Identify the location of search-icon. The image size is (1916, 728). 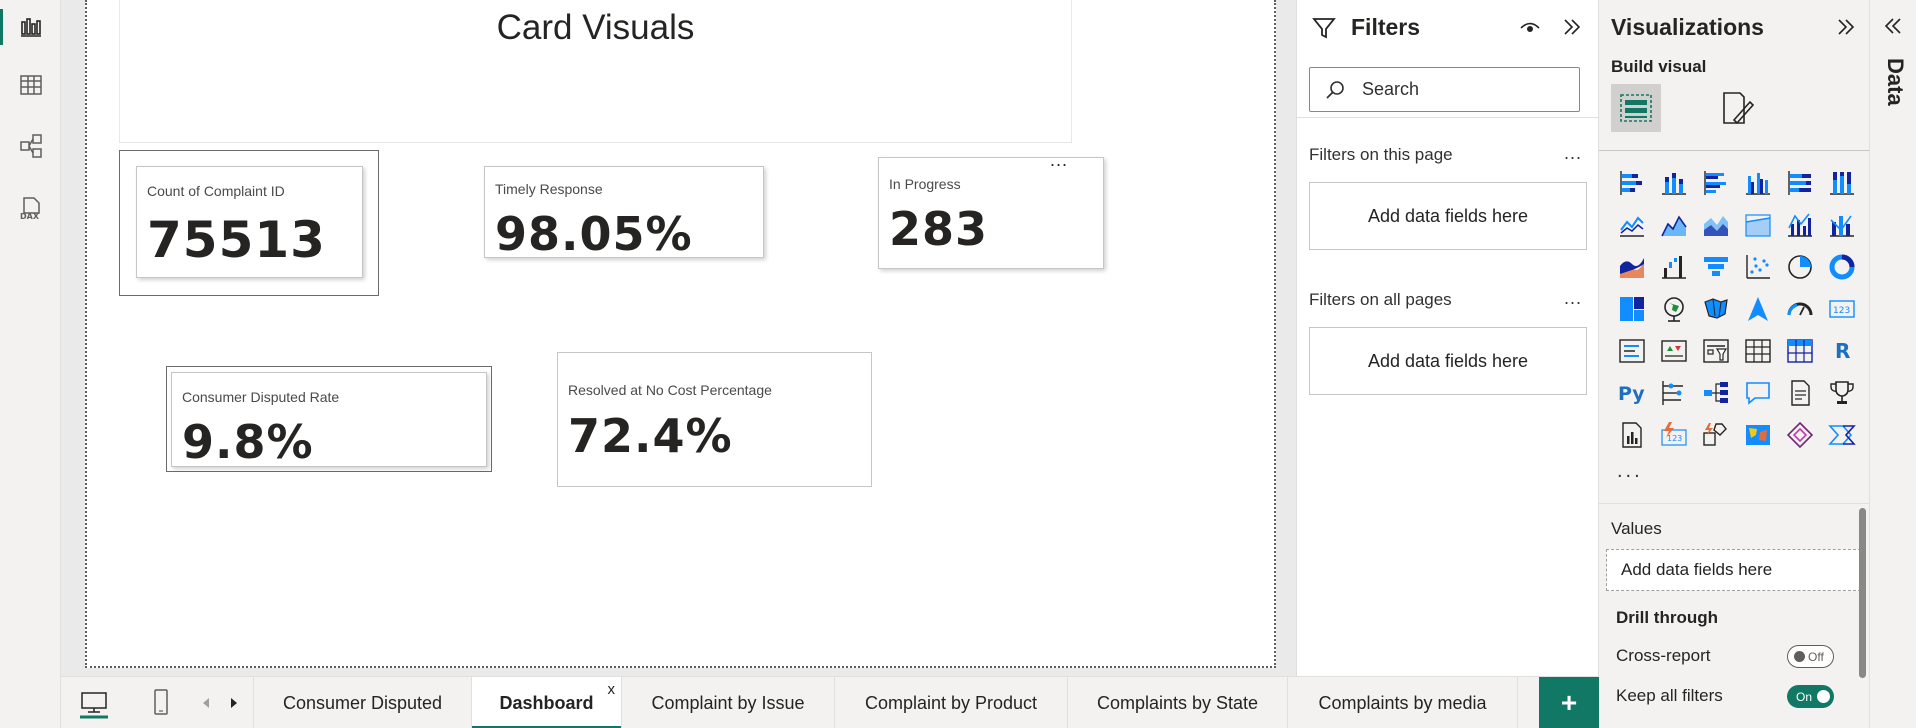
(1335, 89).